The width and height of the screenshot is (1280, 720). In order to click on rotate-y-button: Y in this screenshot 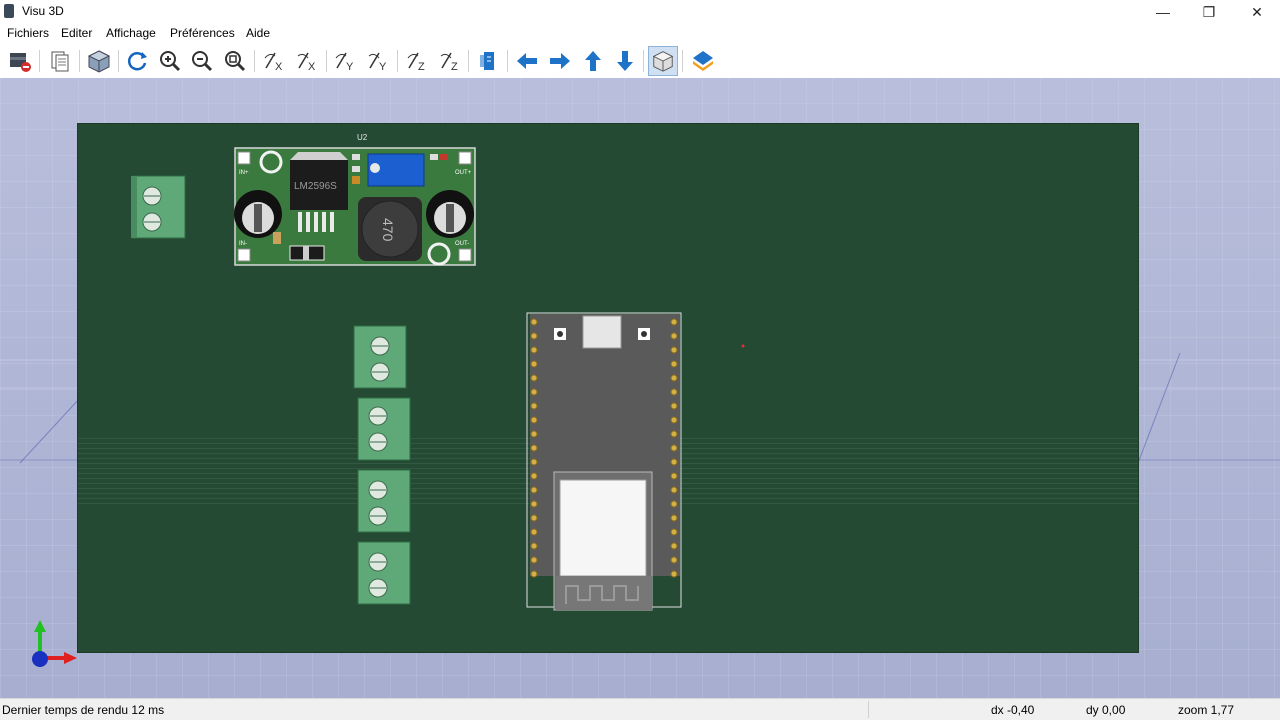, I will do `click(345, 61)`.